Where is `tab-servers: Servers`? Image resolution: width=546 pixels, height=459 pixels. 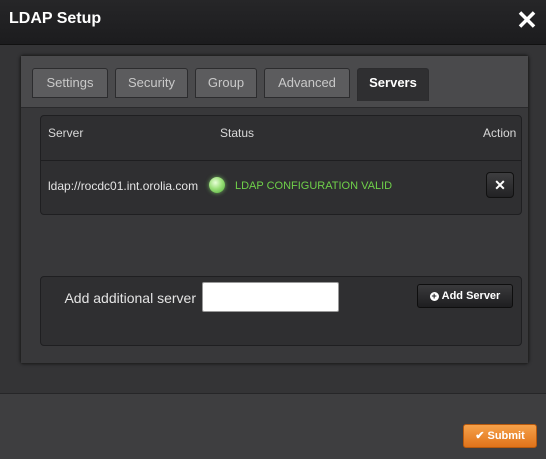 tab-servers: Servers is located at coordinates (393, 84).